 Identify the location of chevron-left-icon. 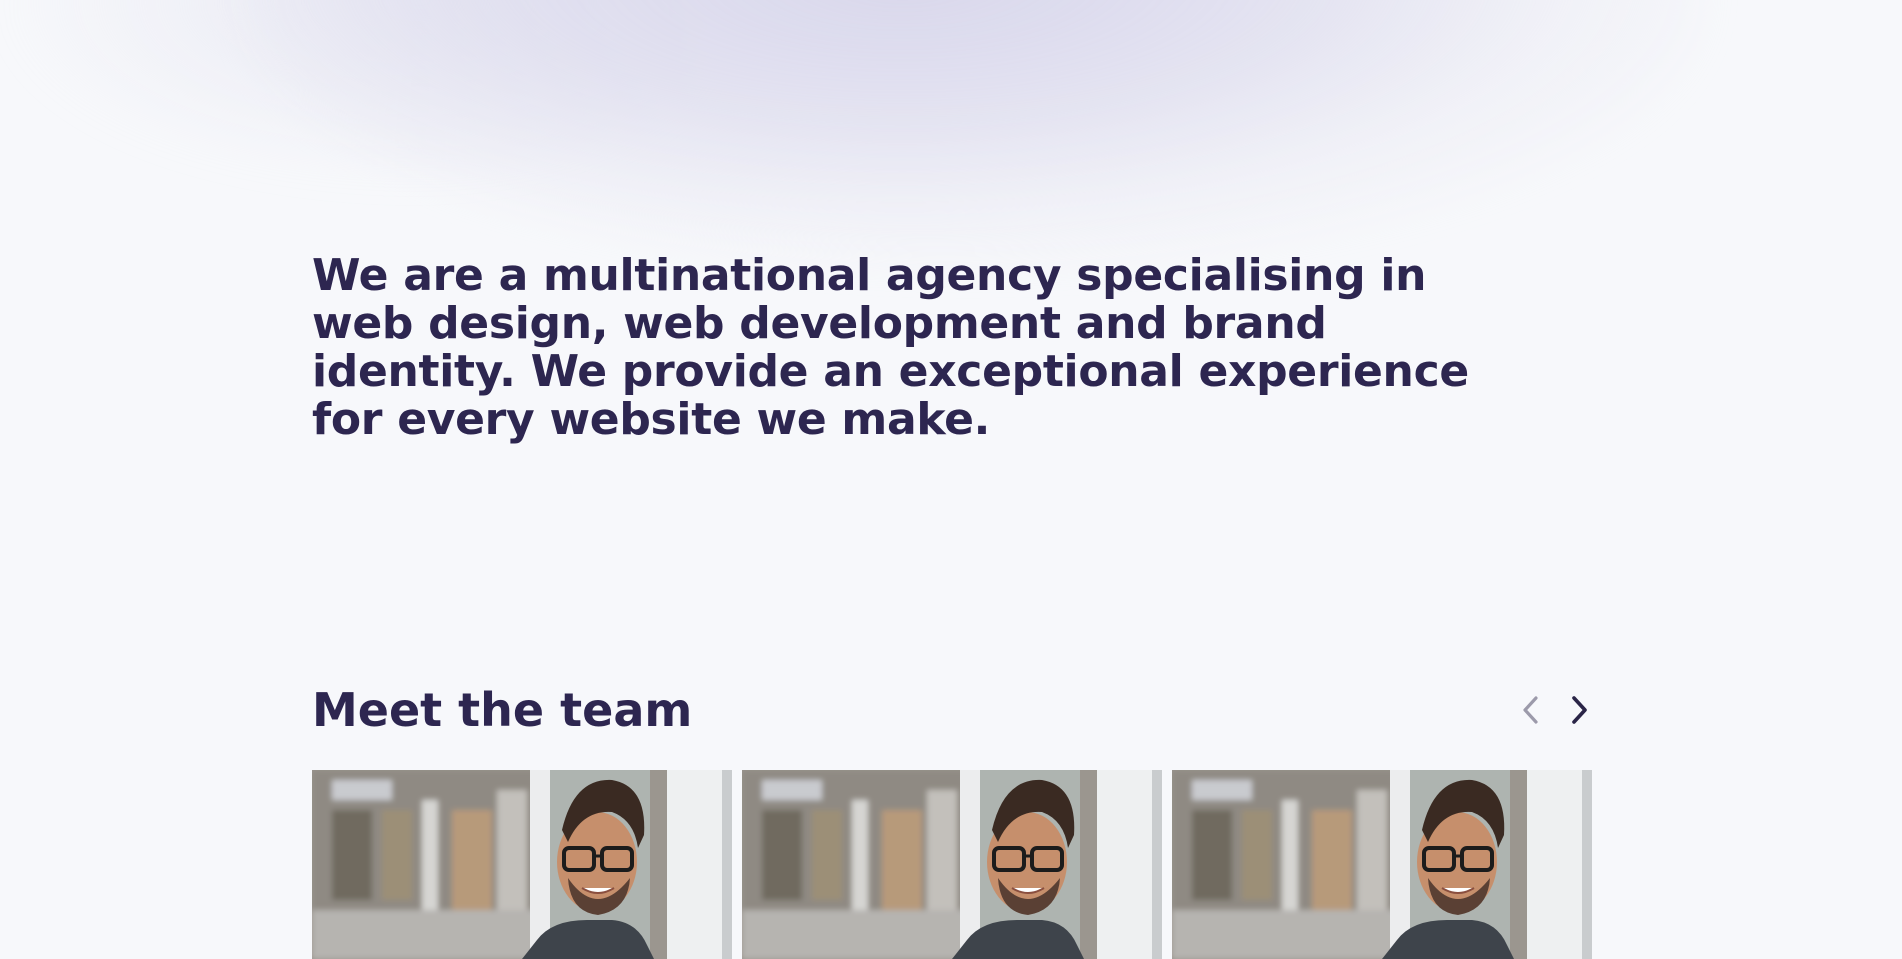
(1531, 710).